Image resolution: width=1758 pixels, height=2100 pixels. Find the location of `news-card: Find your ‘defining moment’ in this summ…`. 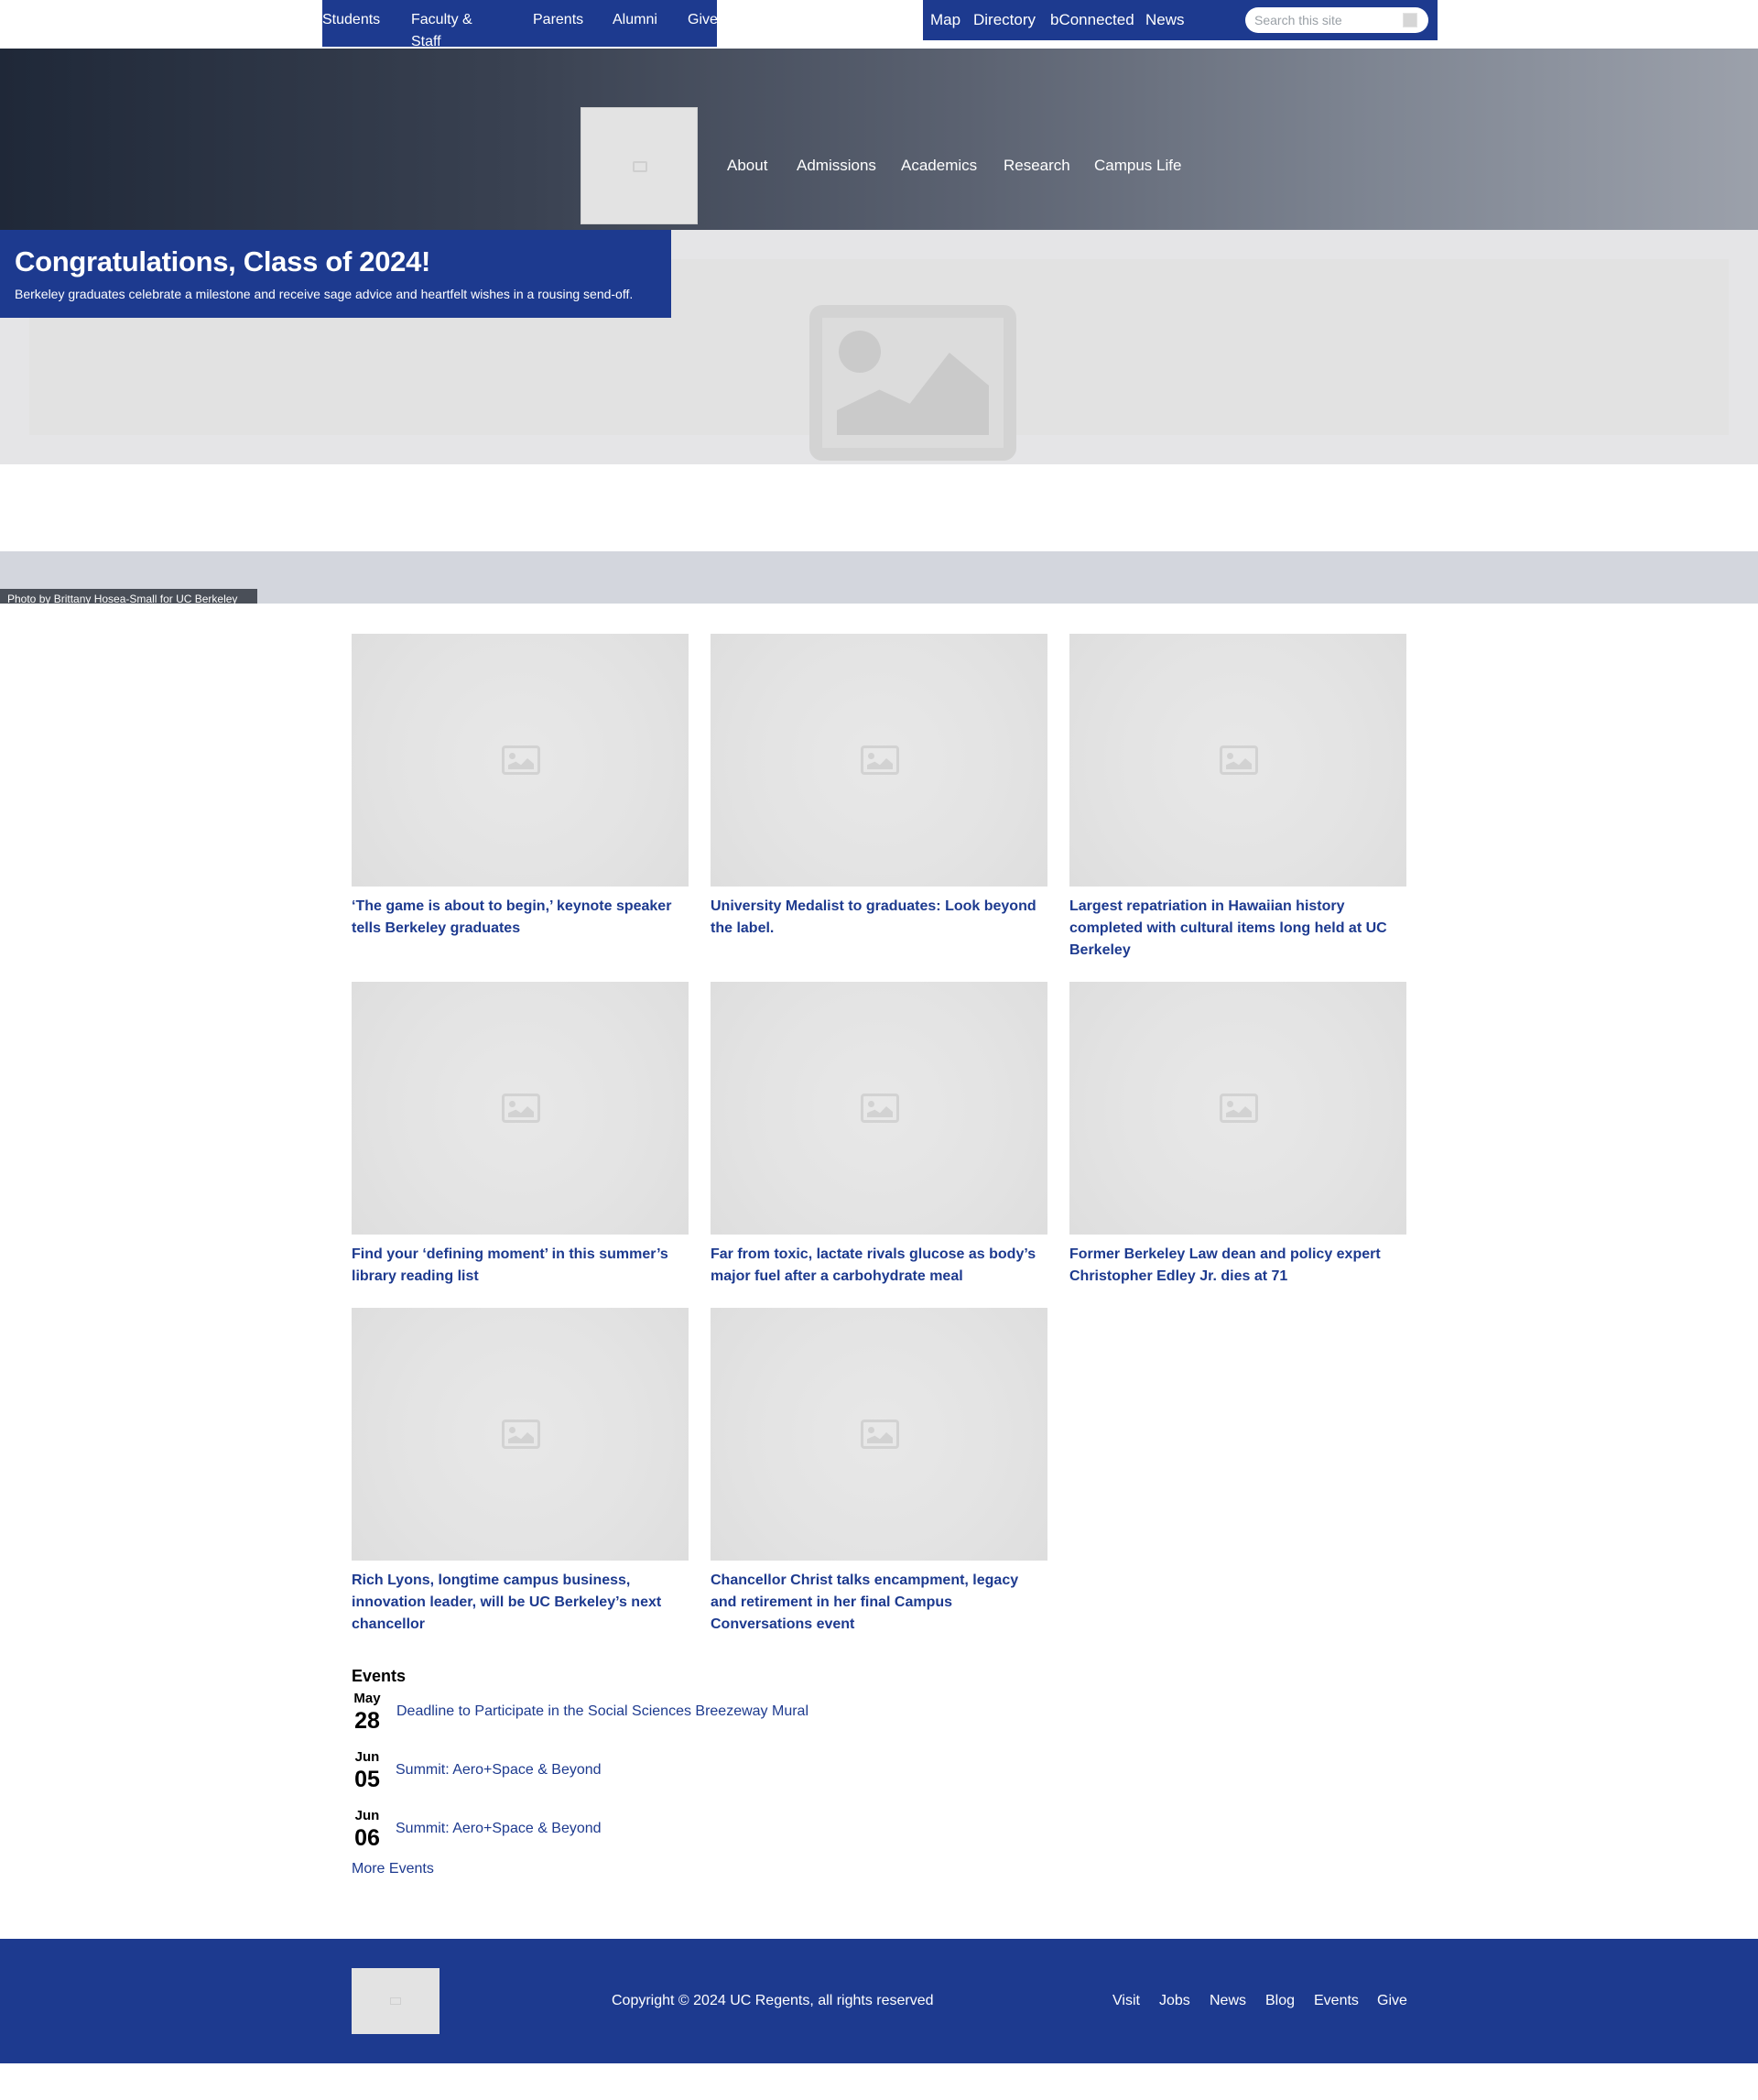

news-card: Find your ‘defining moment’ in this summ… is located at coordinates (520, 1135).